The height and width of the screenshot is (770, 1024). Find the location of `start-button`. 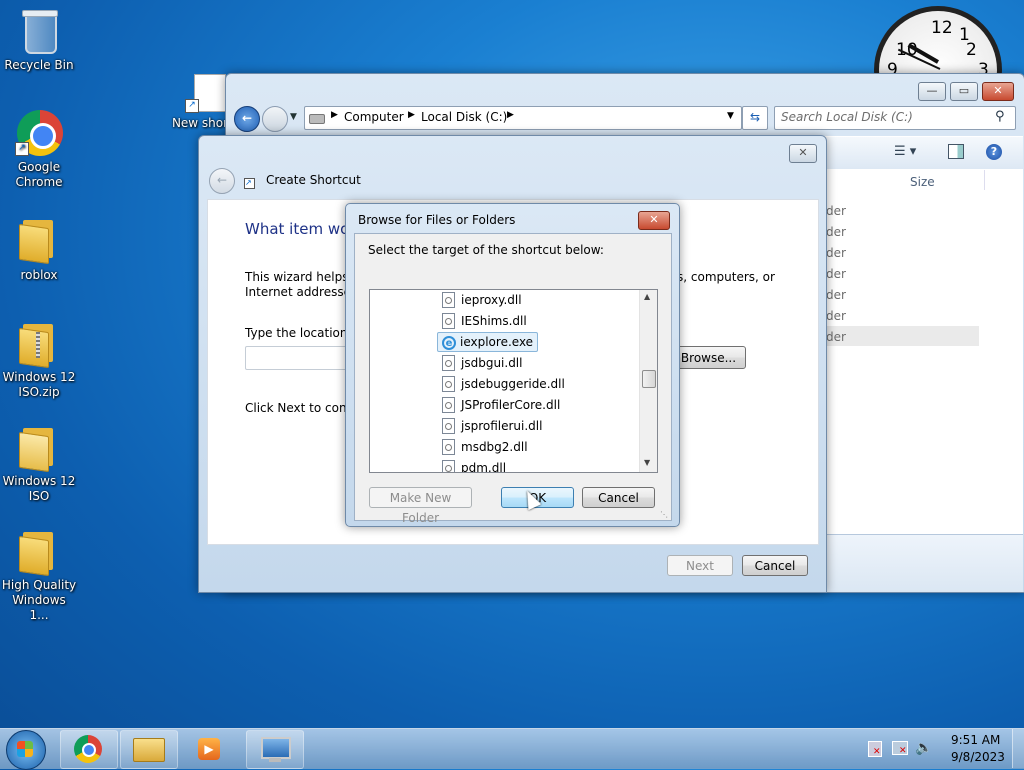

start-button is located at coordinates (26, 750).